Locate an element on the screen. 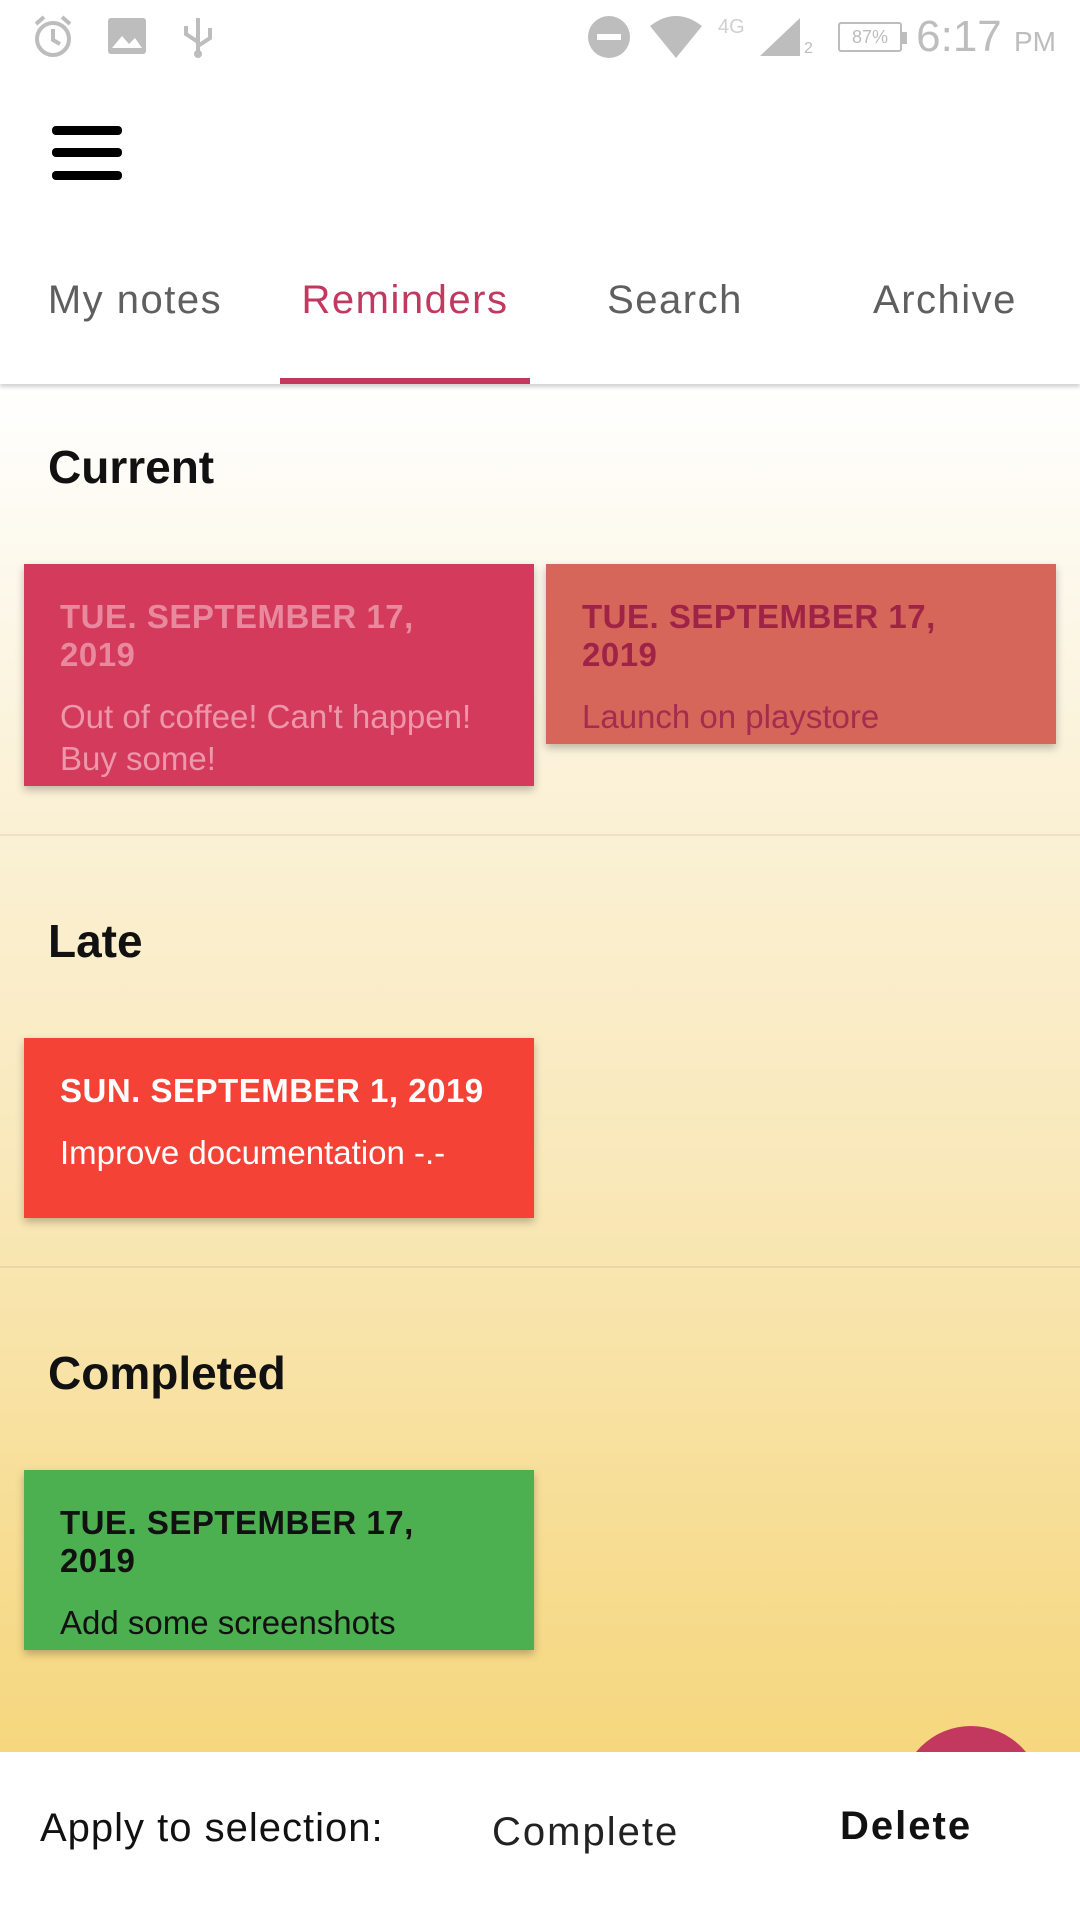 The width and height of the screenshot is (1080, 1920). selection-action-bar: Apply to selection: Complete Delete is located at coordinates (540, 1836).